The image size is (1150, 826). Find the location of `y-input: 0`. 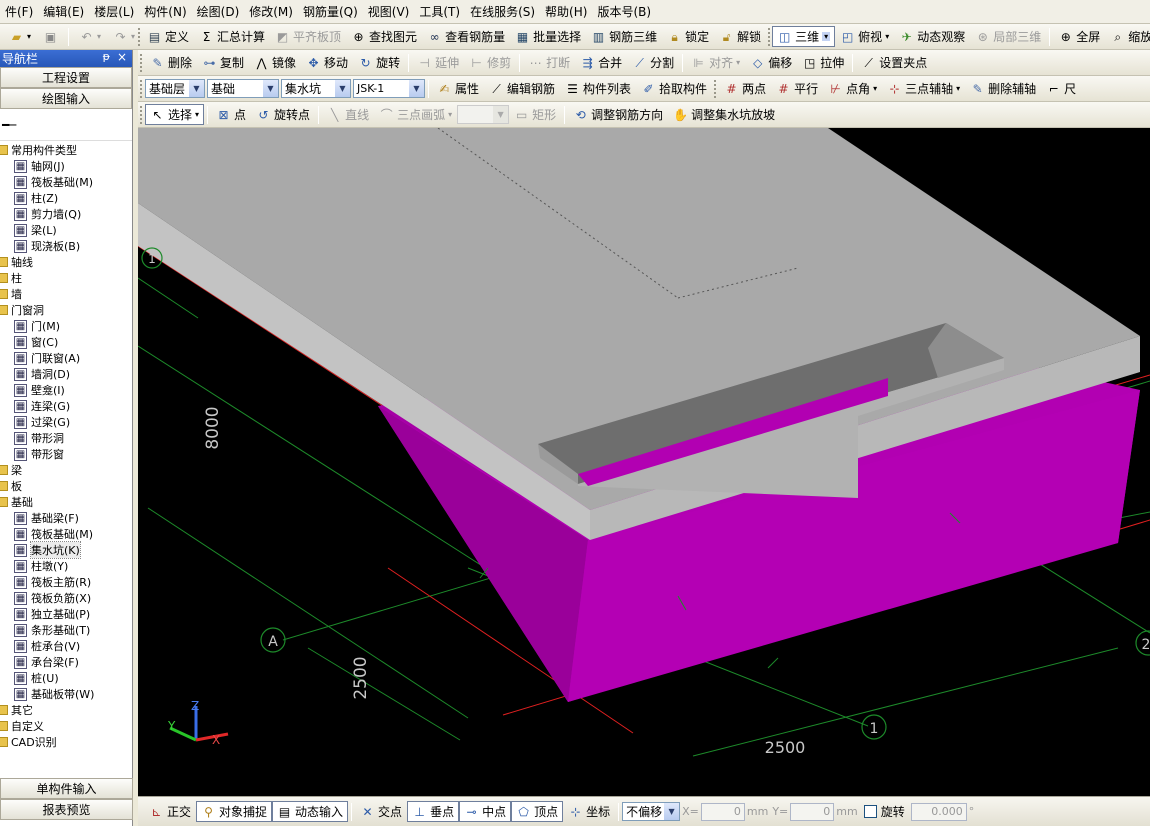

y-input: 0 is located at coordinates (812, 811).